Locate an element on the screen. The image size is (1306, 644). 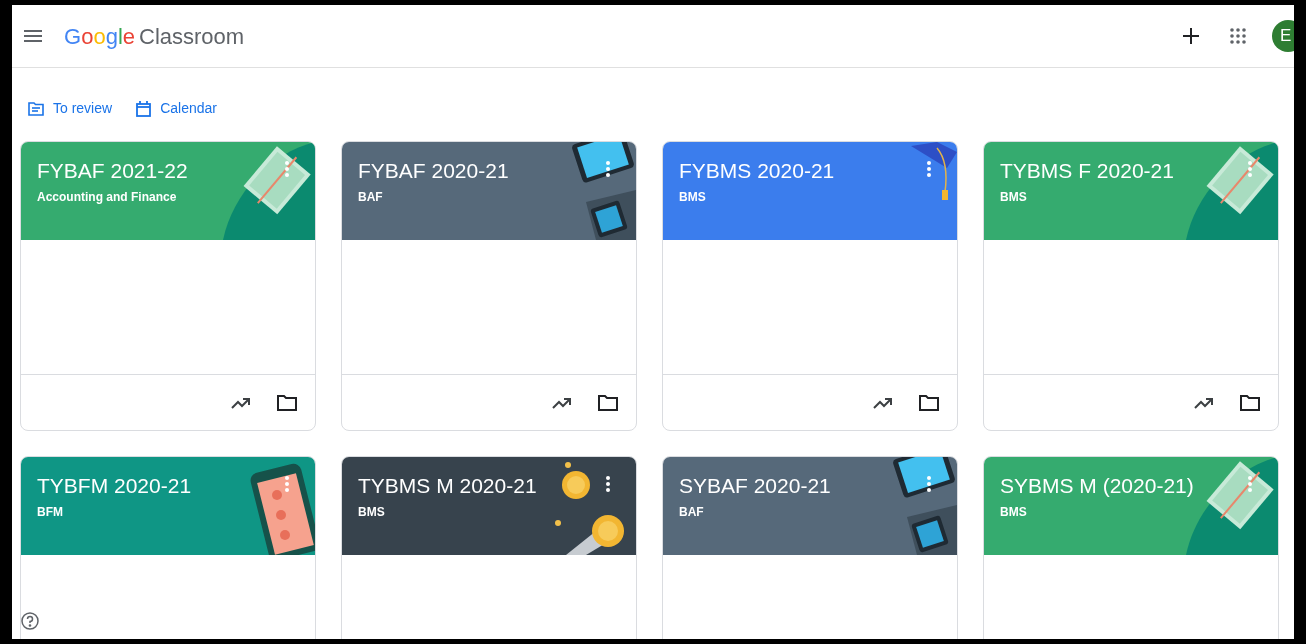
nav-link: To review is located at coordinates (70, 108).